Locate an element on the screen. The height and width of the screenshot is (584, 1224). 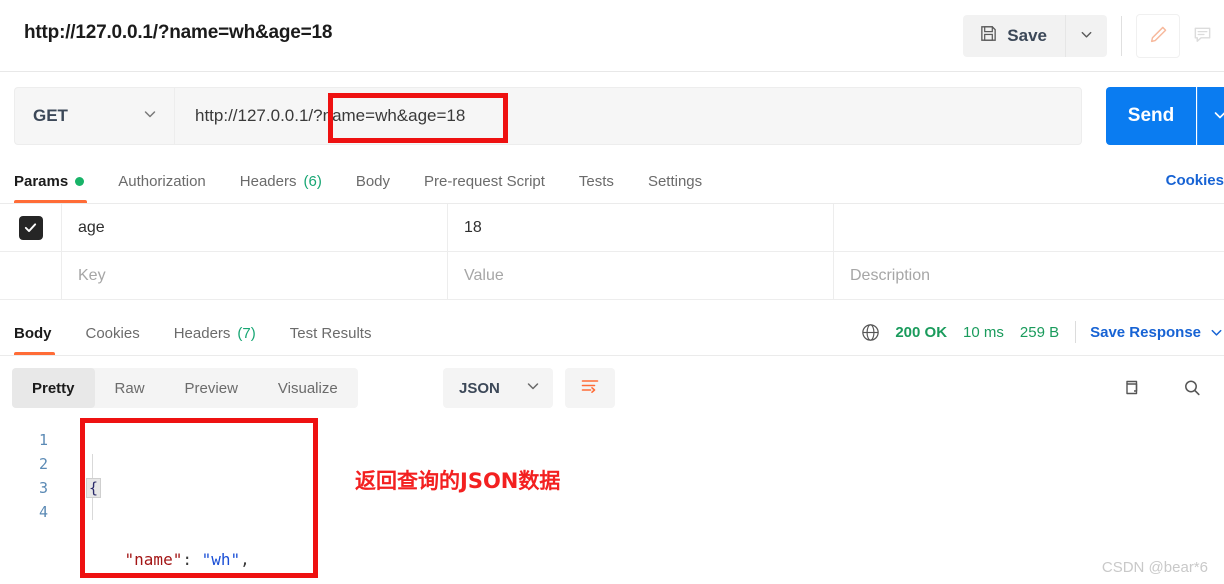
title-bar: http://127.0.0.1/?name=wh&age=18 Save is located at coordinates (612, 36).